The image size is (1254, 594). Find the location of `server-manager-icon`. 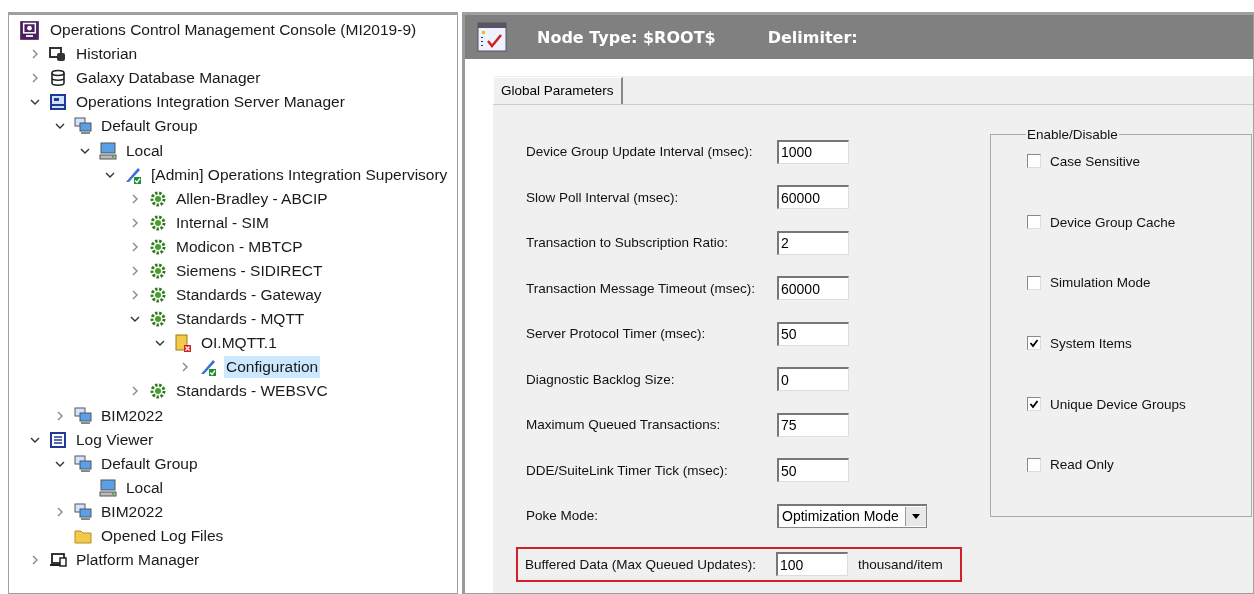

server-manager-icon is located at coordinates (58, 102).